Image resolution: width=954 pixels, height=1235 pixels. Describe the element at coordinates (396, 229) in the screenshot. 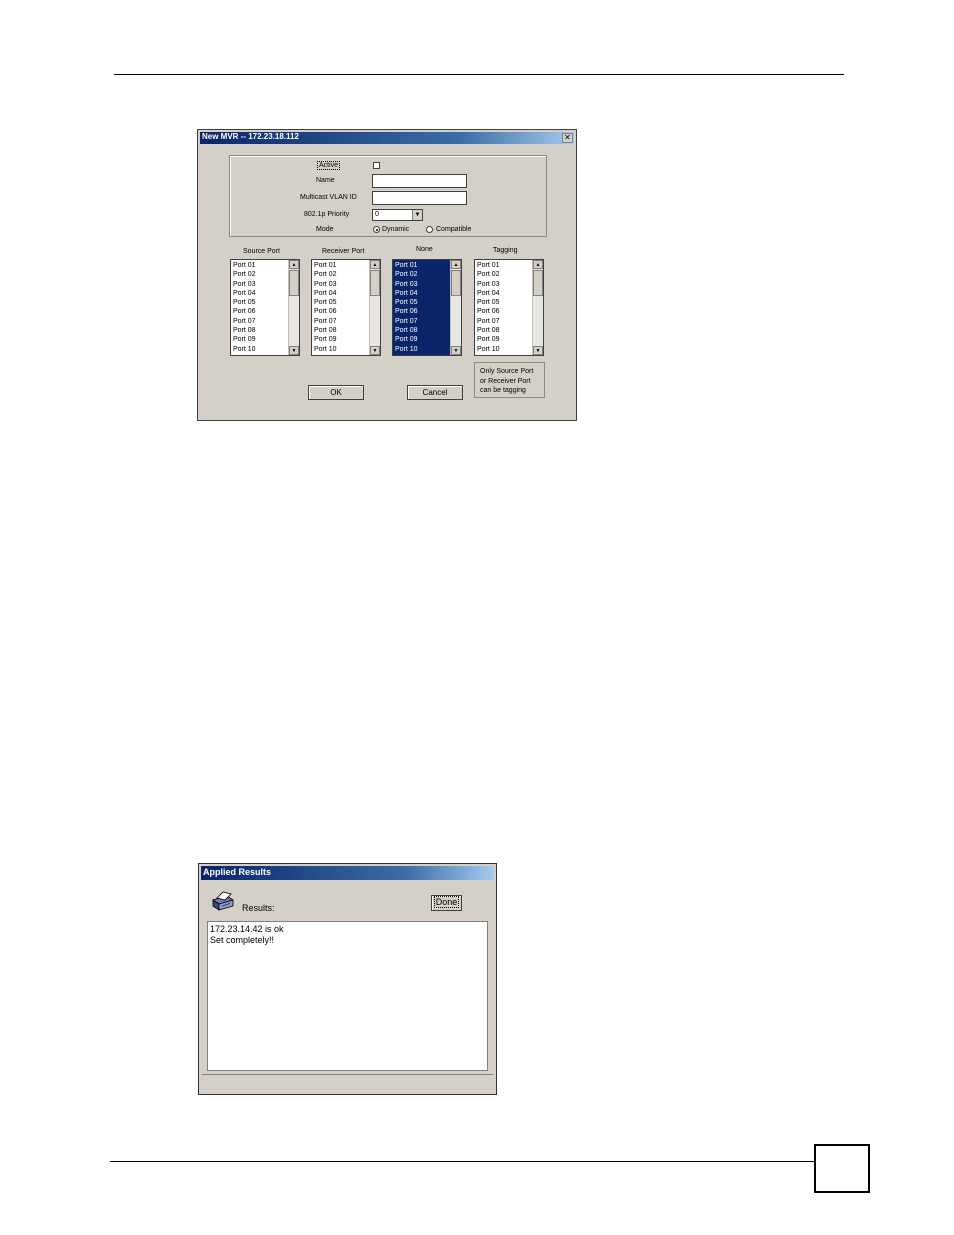

I see `mode-dynamic-label: Dynamic` at that location.